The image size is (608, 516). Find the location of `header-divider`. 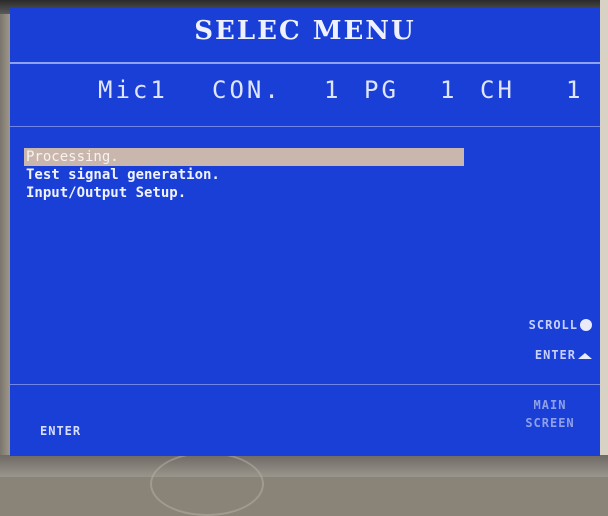

header-divider is located at coordinates (305, 126).